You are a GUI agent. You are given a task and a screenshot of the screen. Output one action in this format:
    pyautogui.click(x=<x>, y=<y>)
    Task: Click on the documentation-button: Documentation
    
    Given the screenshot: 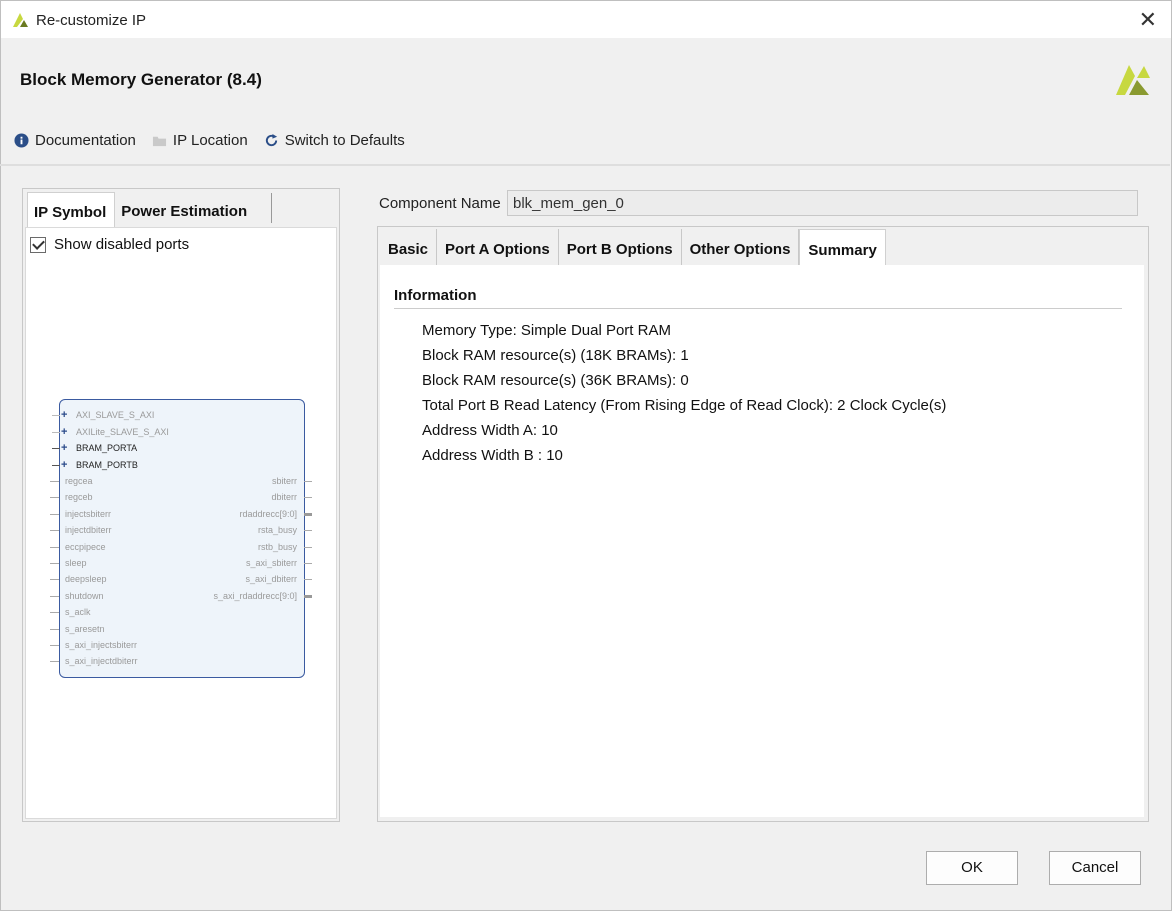 What is the action you would take?
    pyautogui.click(x=75, y=140)
    